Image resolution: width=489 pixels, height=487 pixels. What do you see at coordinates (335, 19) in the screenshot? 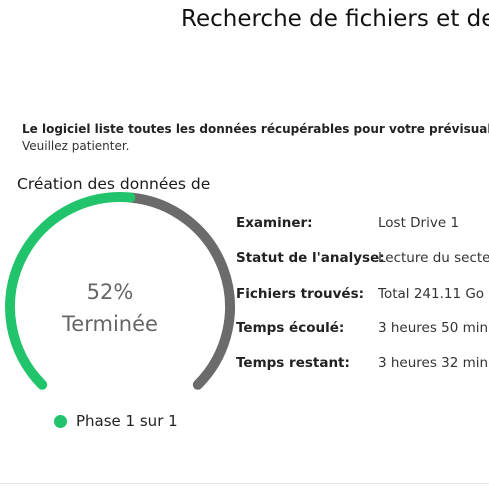
I see `page-title: Recherche de fichiers et de d` at bounding box center [335, 19].